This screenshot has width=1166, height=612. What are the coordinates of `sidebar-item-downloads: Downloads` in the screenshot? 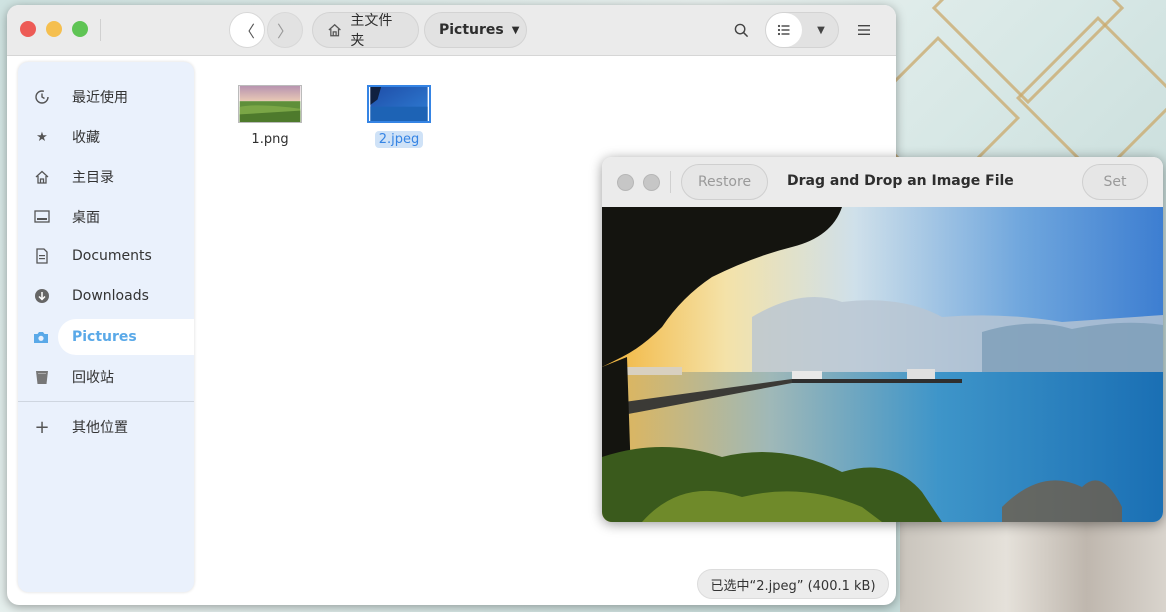 It's located at (106, 296).